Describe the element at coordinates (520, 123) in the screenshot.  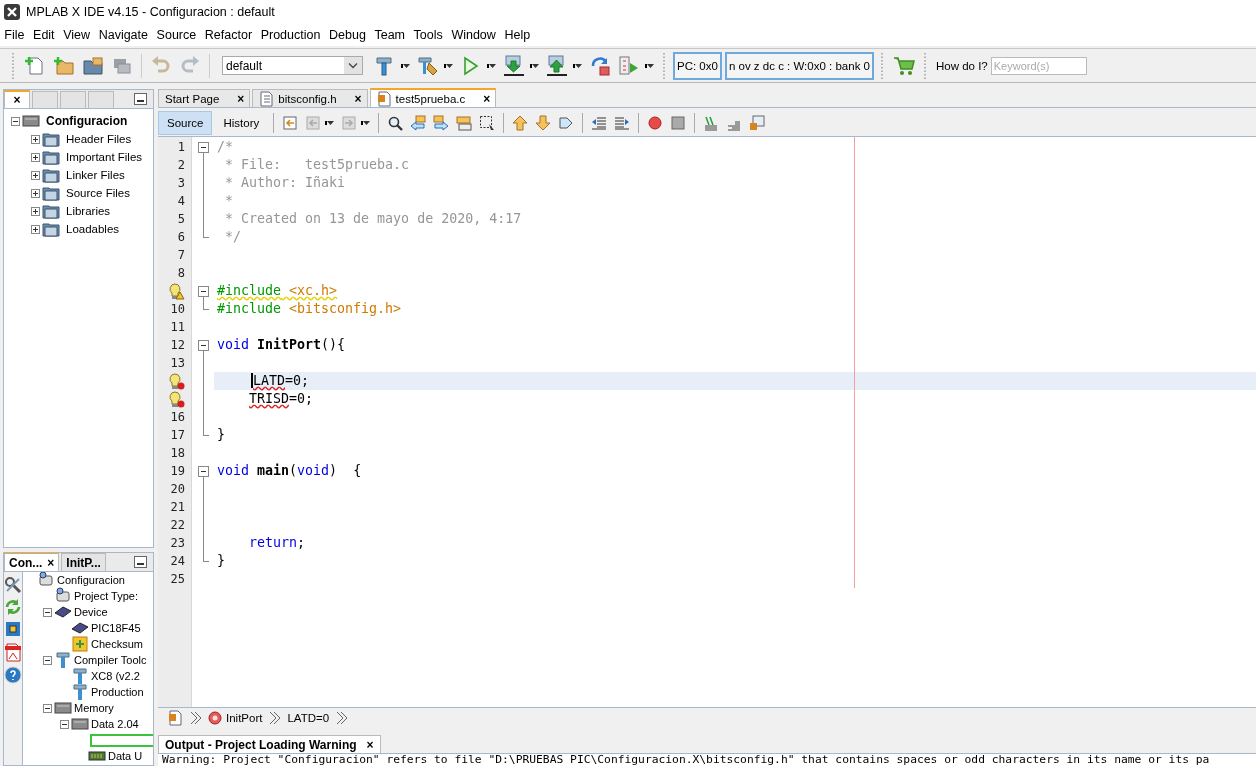
I see `arrow-up-icon` at that location.